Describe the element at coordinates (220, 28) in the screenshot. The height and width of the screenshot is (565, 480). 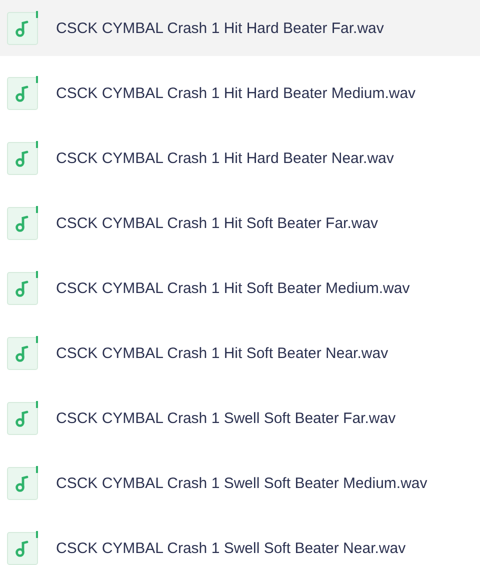
I see `file-name: CSCK CYMBAL Crash 1 Hit Hard Beater Far.wav` at that location.